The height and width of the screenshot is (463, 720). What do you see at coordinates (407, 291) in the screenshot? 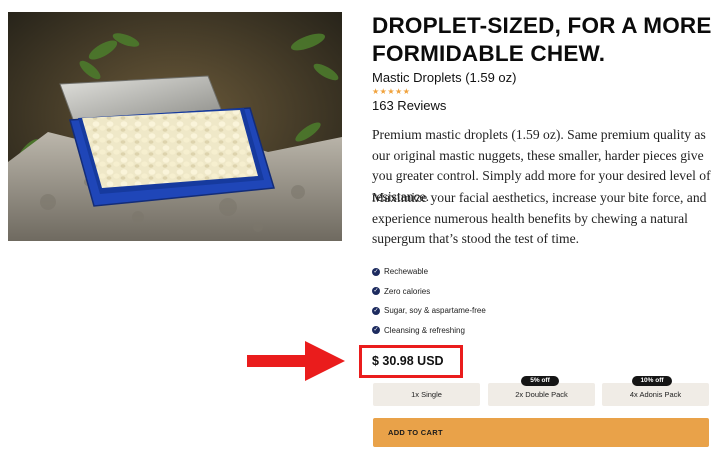
I see `feature-label: Zero calories` at bounding box center [407, 291].